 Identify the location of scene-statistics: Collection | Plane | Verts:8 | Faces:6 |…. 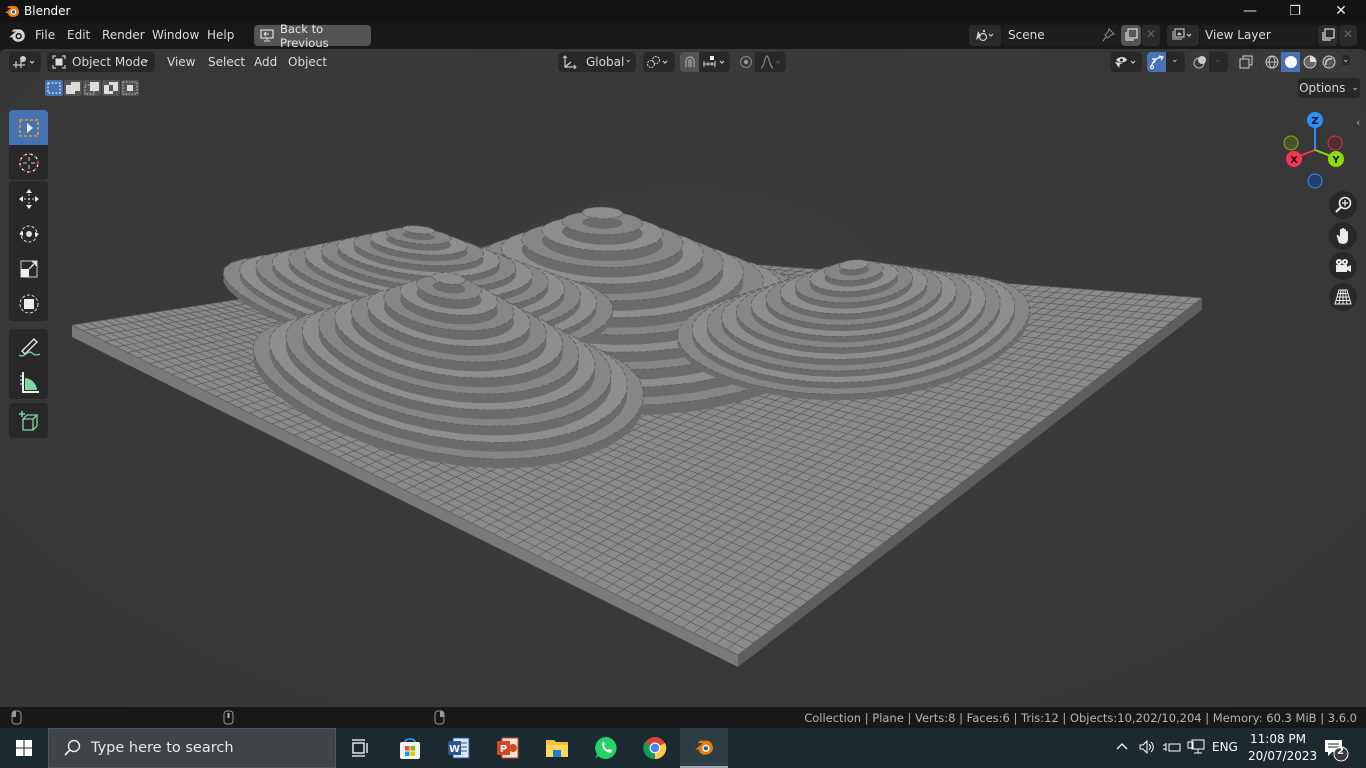
(1080, 718).